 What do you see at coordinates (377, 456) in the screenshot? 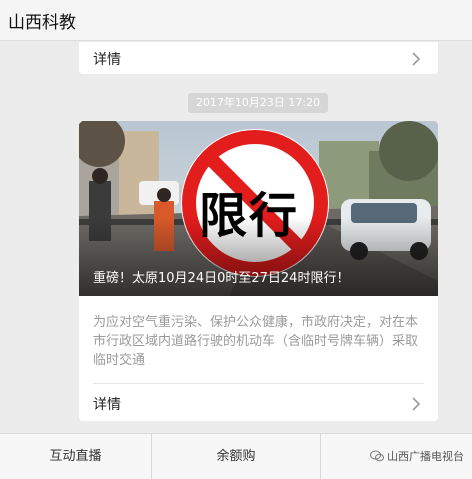
I see `wechat-logo-icon` at bounding box center [377, 456].